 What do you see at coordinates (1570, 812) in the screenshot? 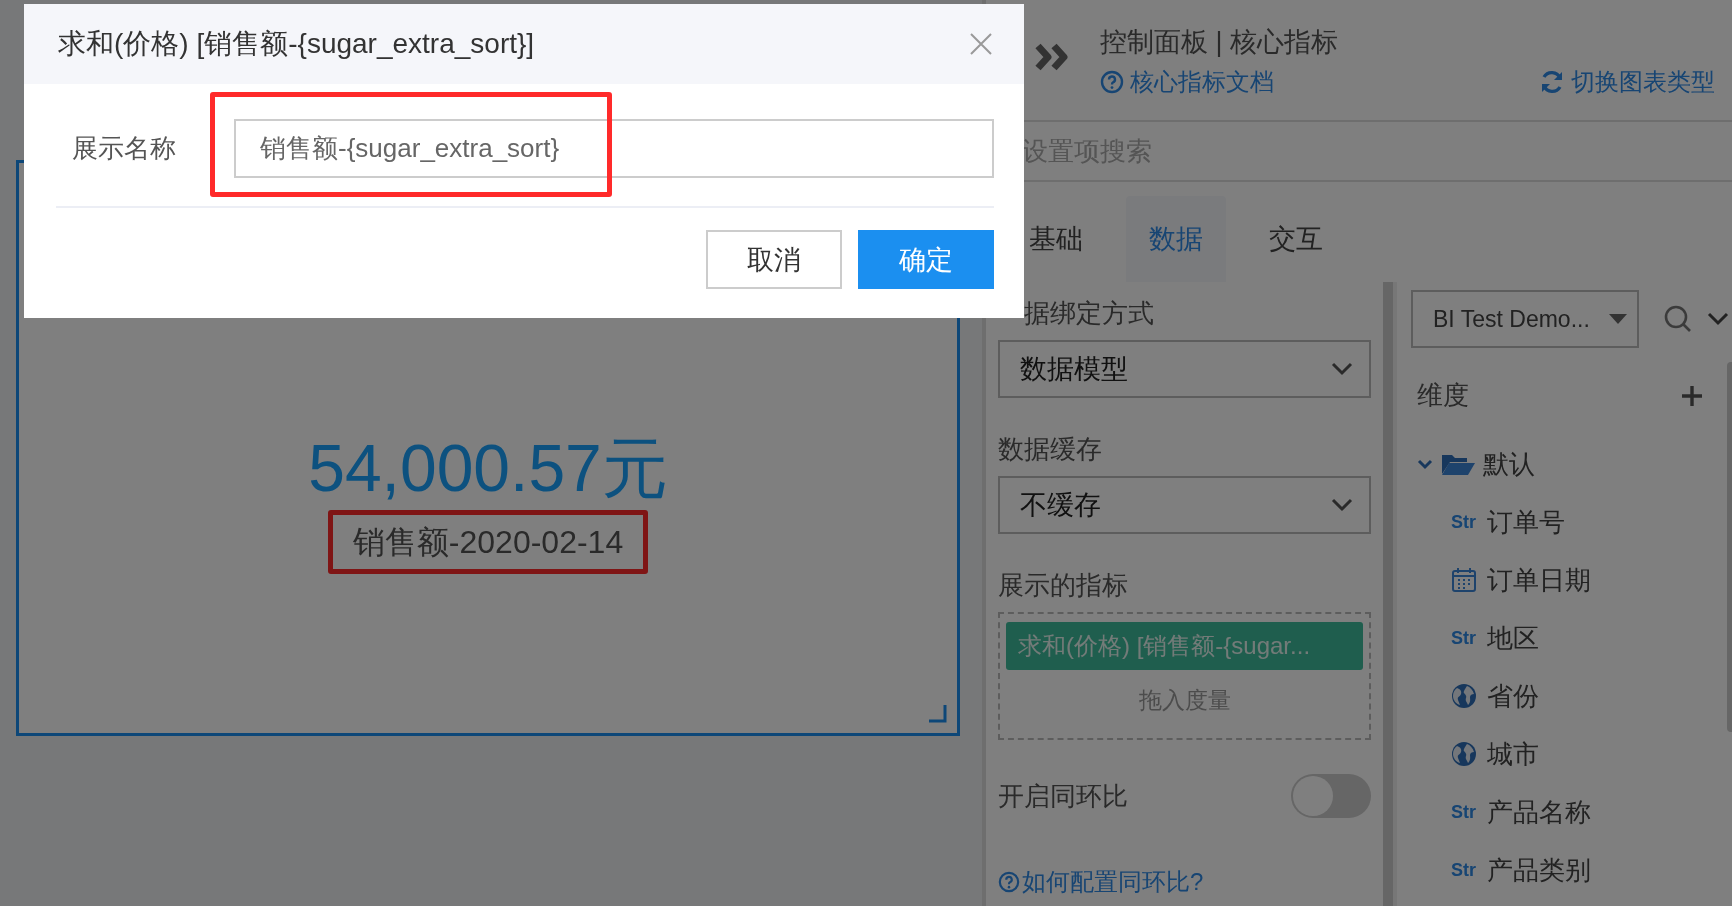
I see `tree-field: Str 产品名称` at bounding box center [1570, 812].